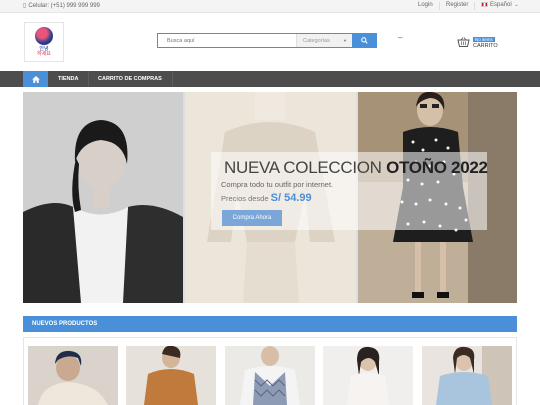  I want to click on search-button, so click(364, 40).